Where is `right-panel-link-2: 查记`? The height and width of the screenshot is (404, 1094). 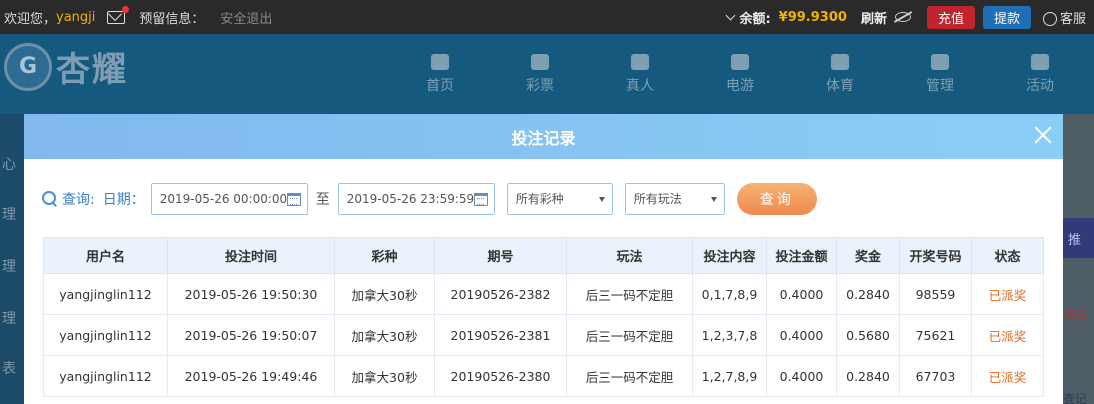 right-panel-link-2: 查记 is located at coordinates (1075, 397).